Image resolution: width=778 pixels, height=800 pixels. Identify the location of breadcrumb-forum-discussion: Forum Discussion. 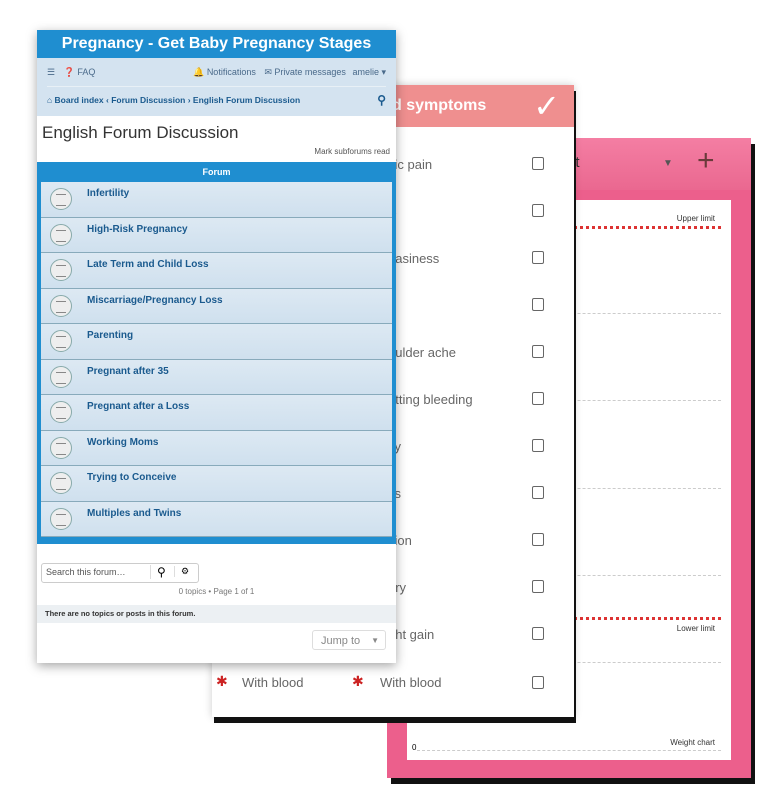
(148, 100).